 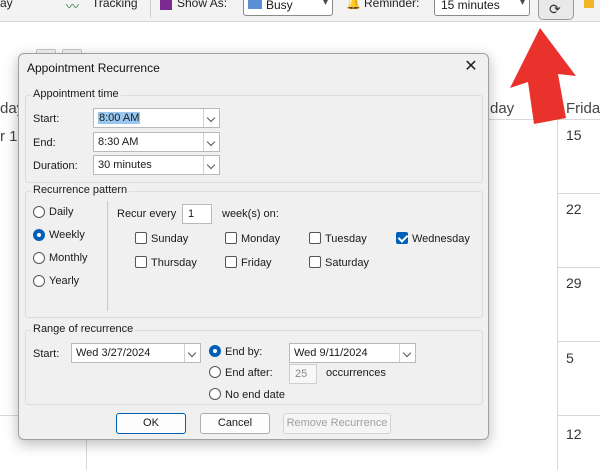 I want to click on no-end-date-radio, so click(x=215, y=394).